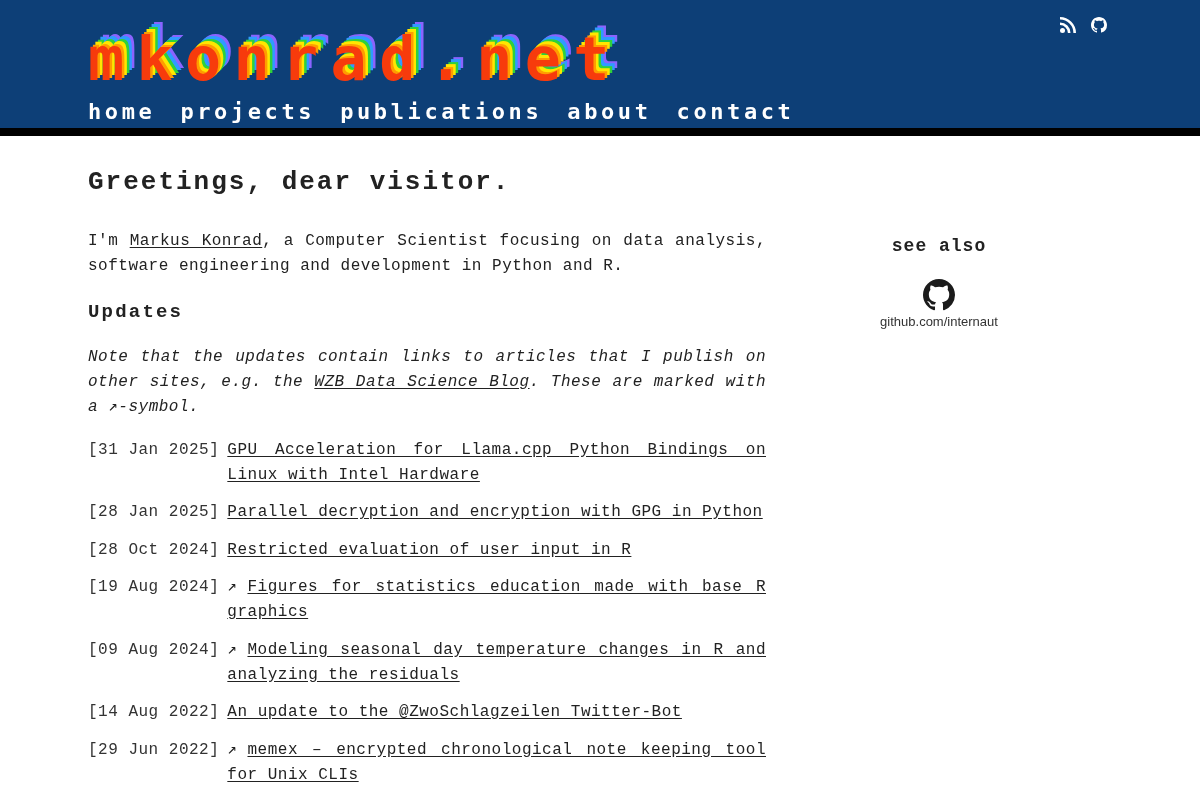 This screenshot has height=800, width=1200. I want to click on blog-link: WZB Data Science Blog, so click(422, 381).